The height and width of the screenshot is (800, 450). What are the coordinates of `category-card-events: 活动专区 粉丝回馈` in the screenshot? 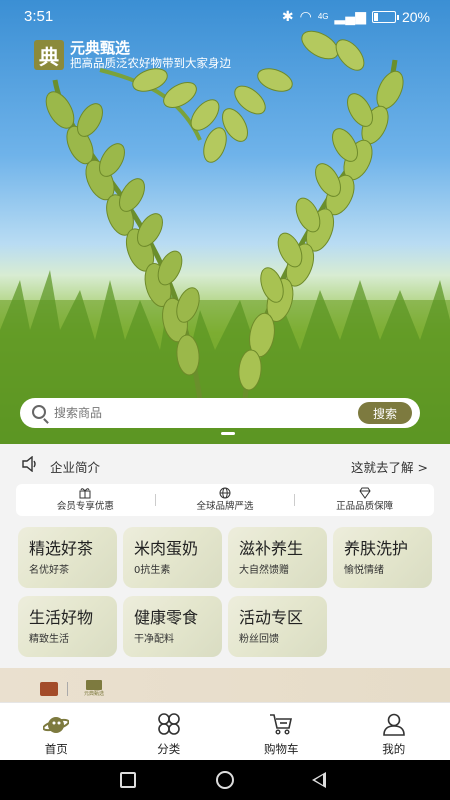 It's located at (277, 626).